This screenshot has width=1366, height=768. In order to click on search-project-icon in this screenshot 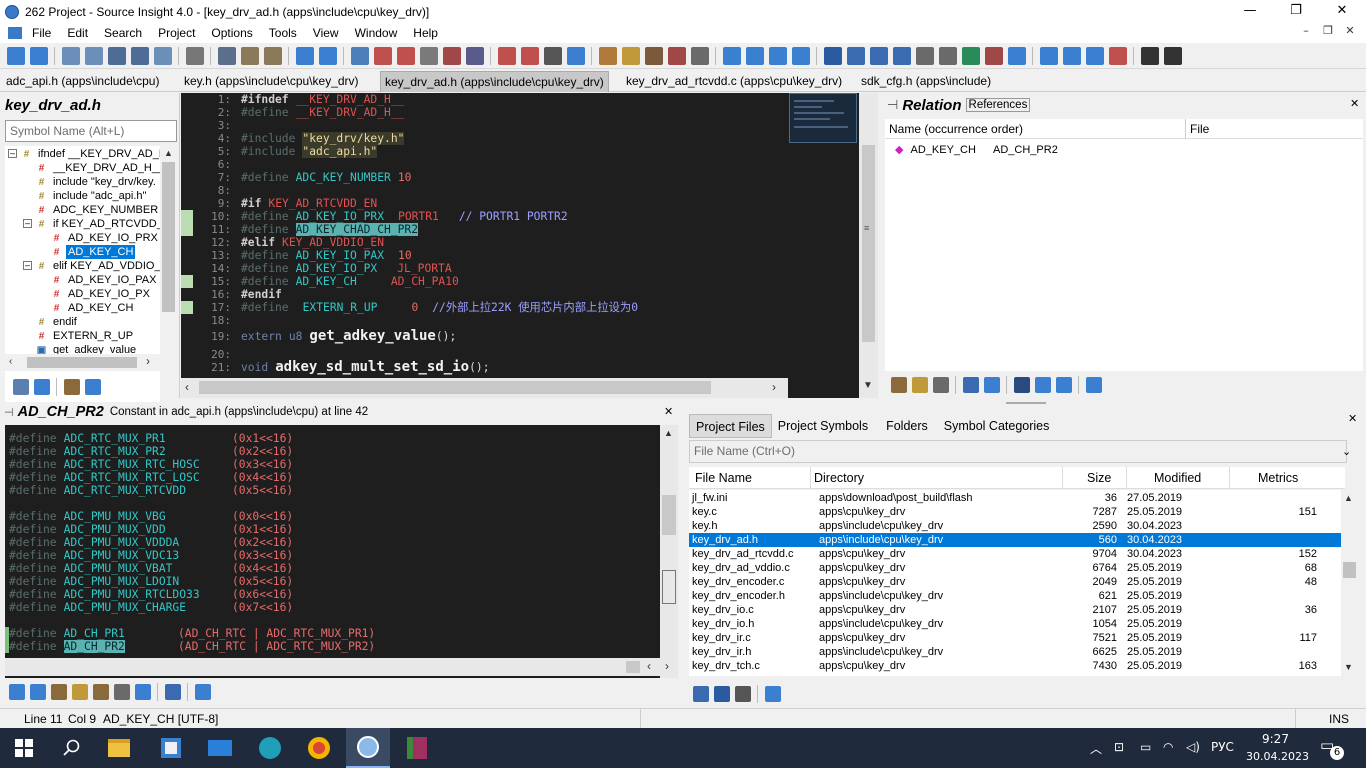, I will do `click(901, 55)`.